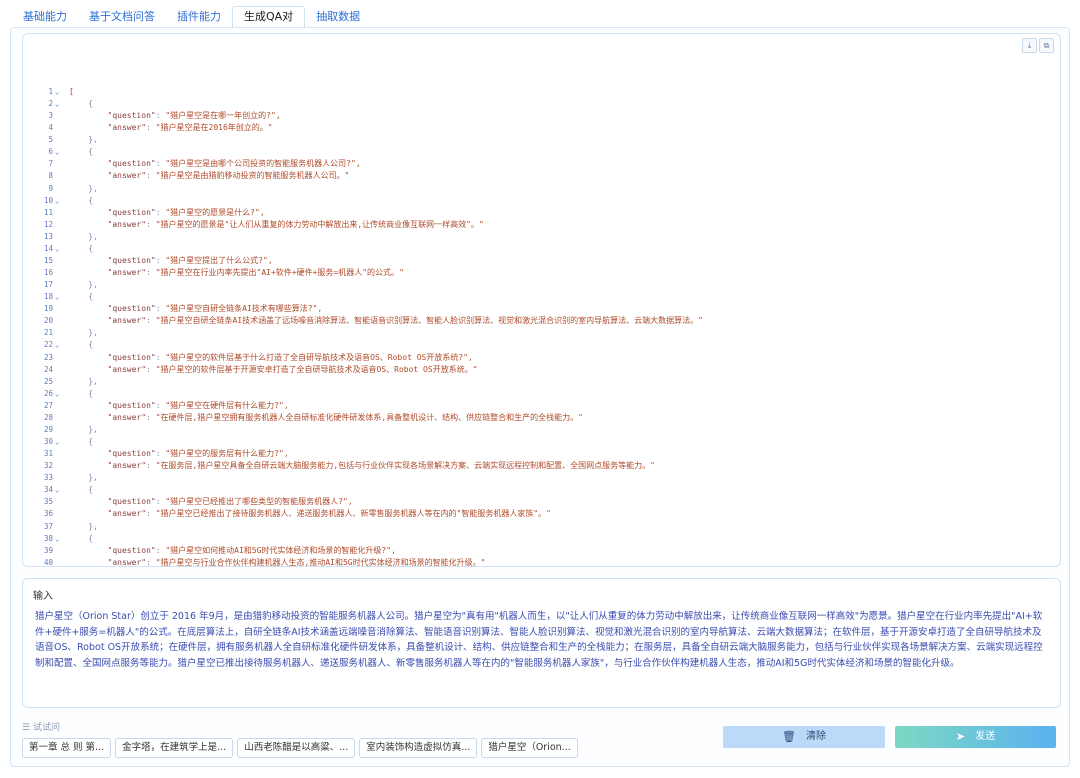 The height and width of the screenshot is (778, 1080). What do you see at coordinates (48, 478) in the screenshot?
I see `line-number: 33` at bounding box center [48, 478].